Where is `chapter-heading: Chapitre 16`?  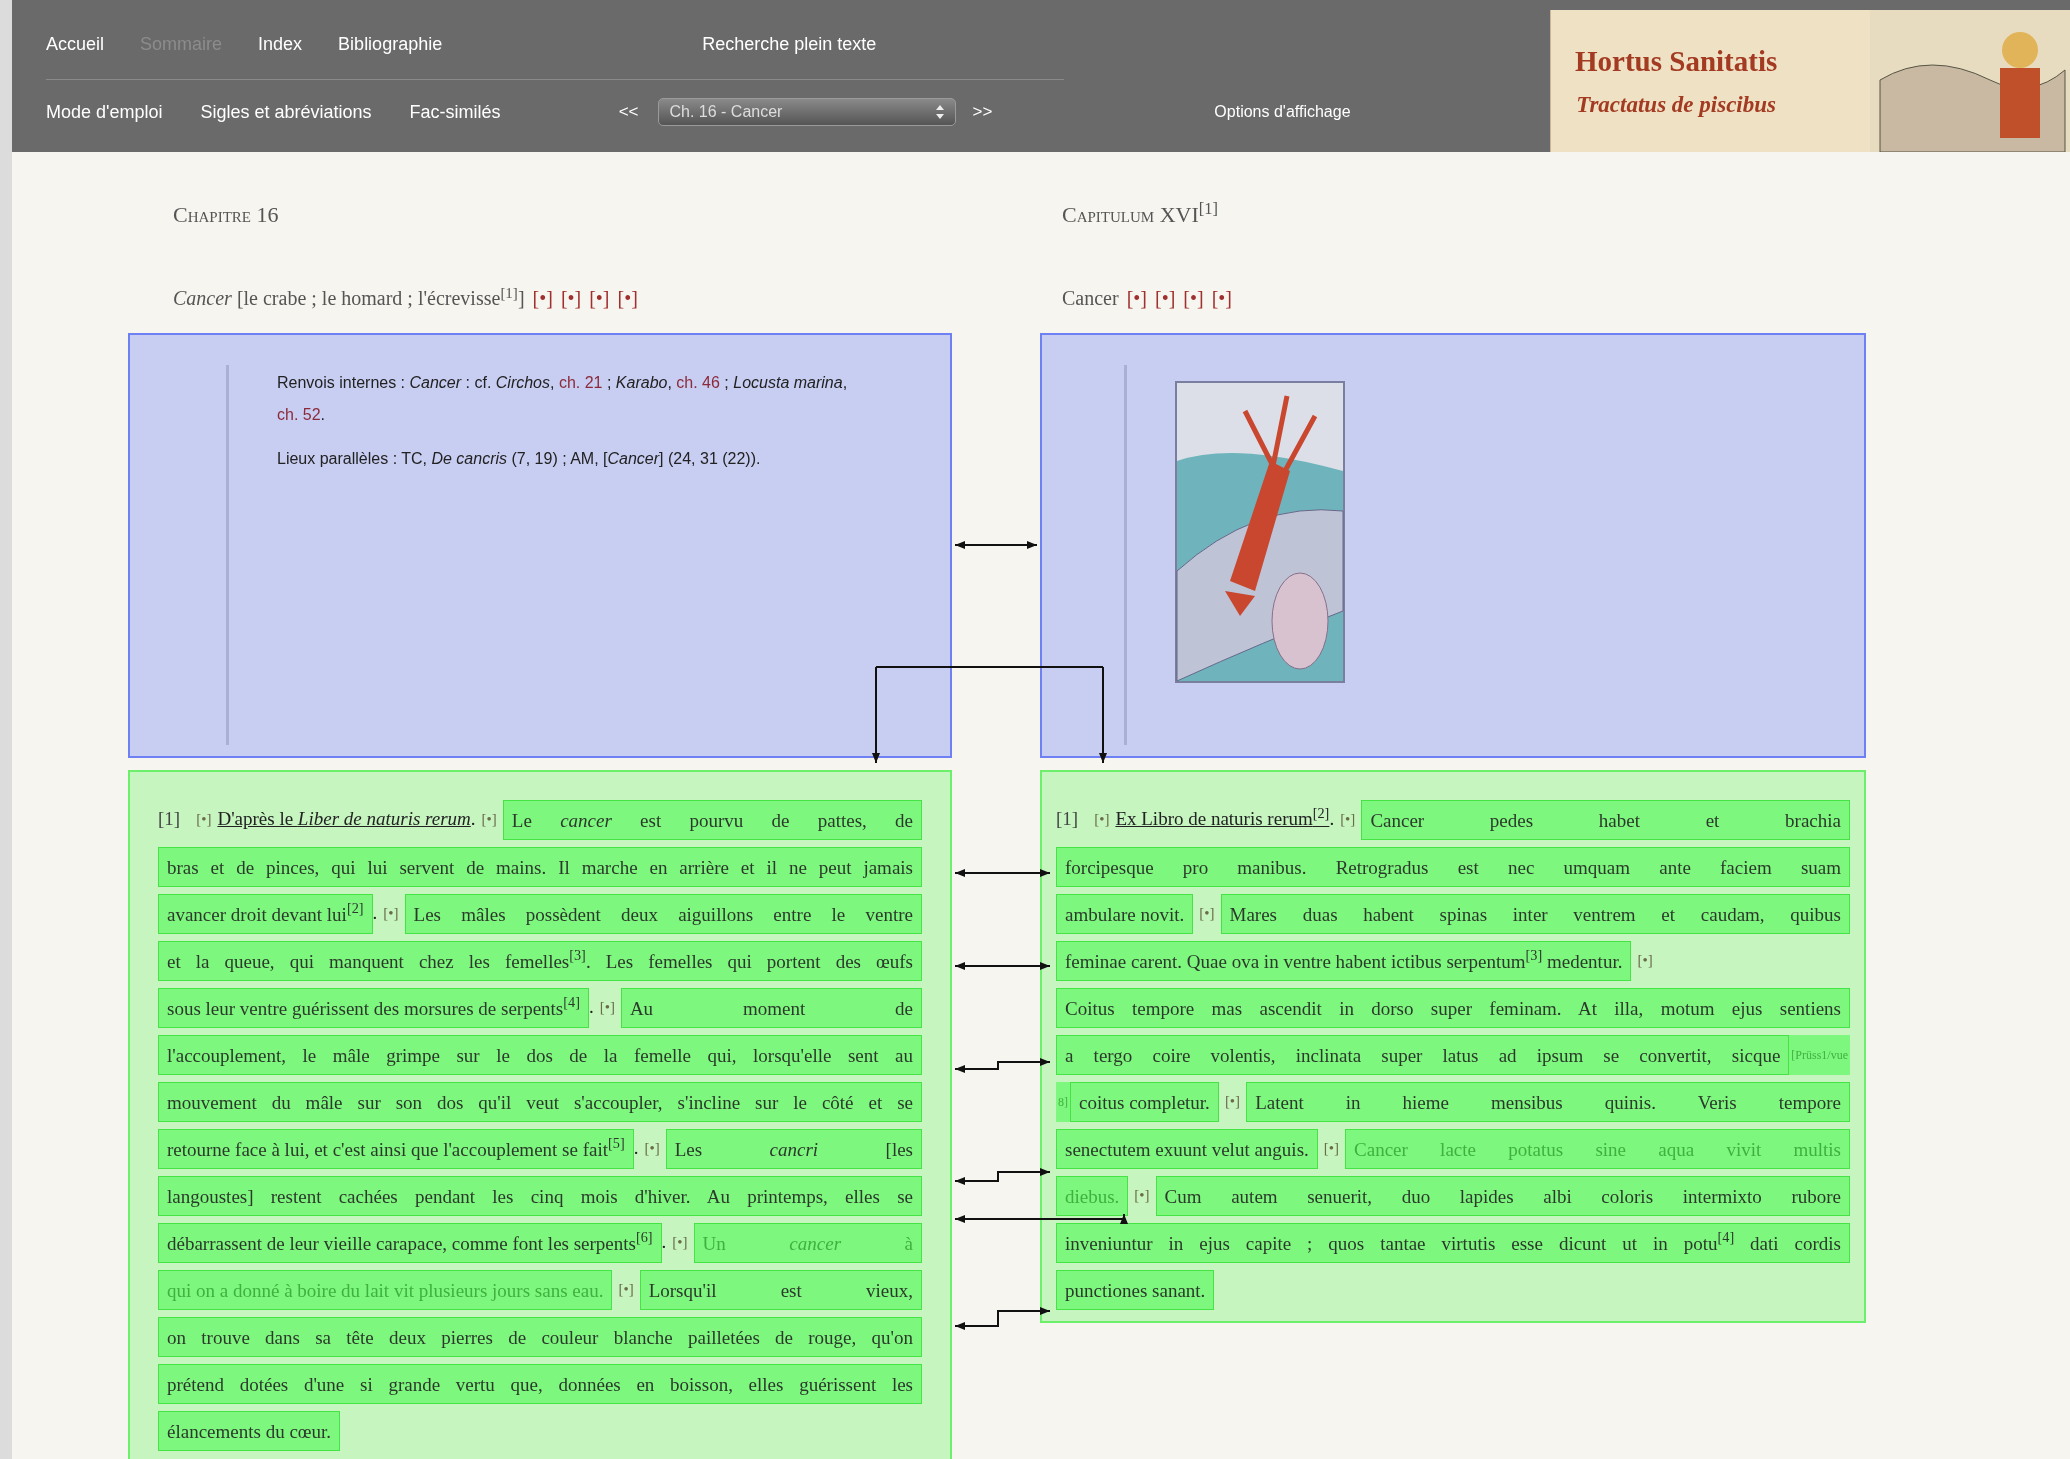 chapter-heading: Chapitre 16 is located at coordinates (226, 215).